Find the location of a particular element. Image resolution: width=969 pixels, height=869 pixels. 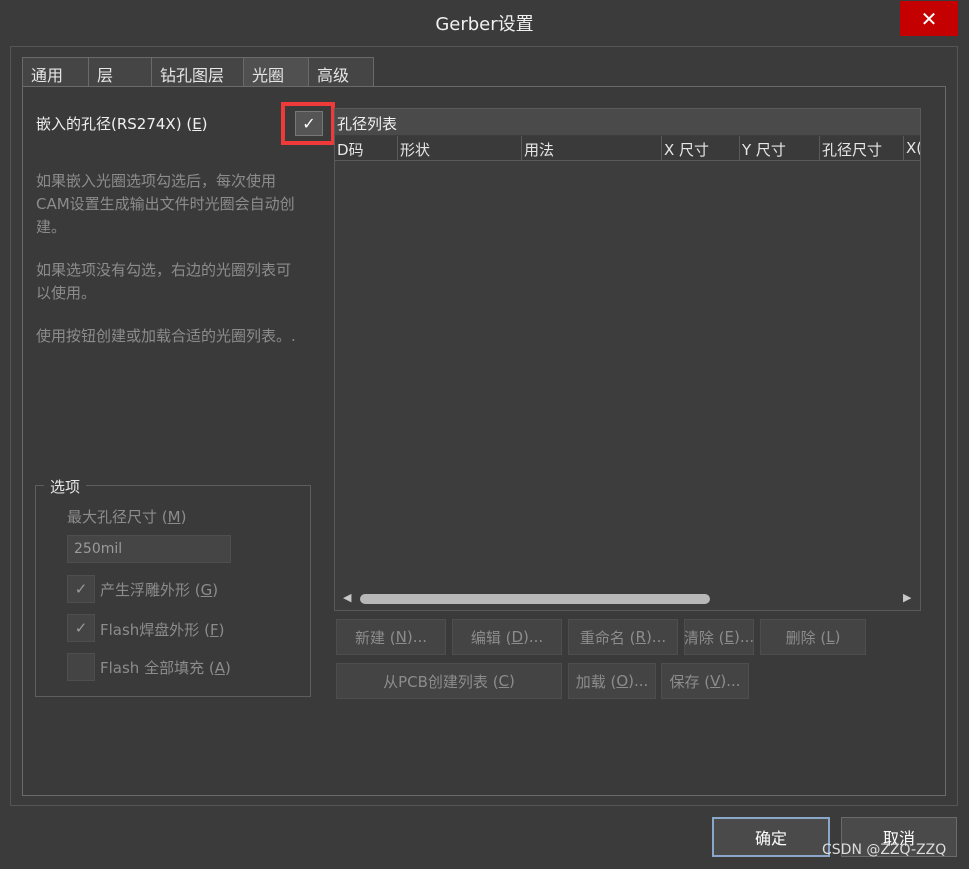

max-aperture-label: 最大孔径尺寸 (M) is located at coordinates (127, 517).